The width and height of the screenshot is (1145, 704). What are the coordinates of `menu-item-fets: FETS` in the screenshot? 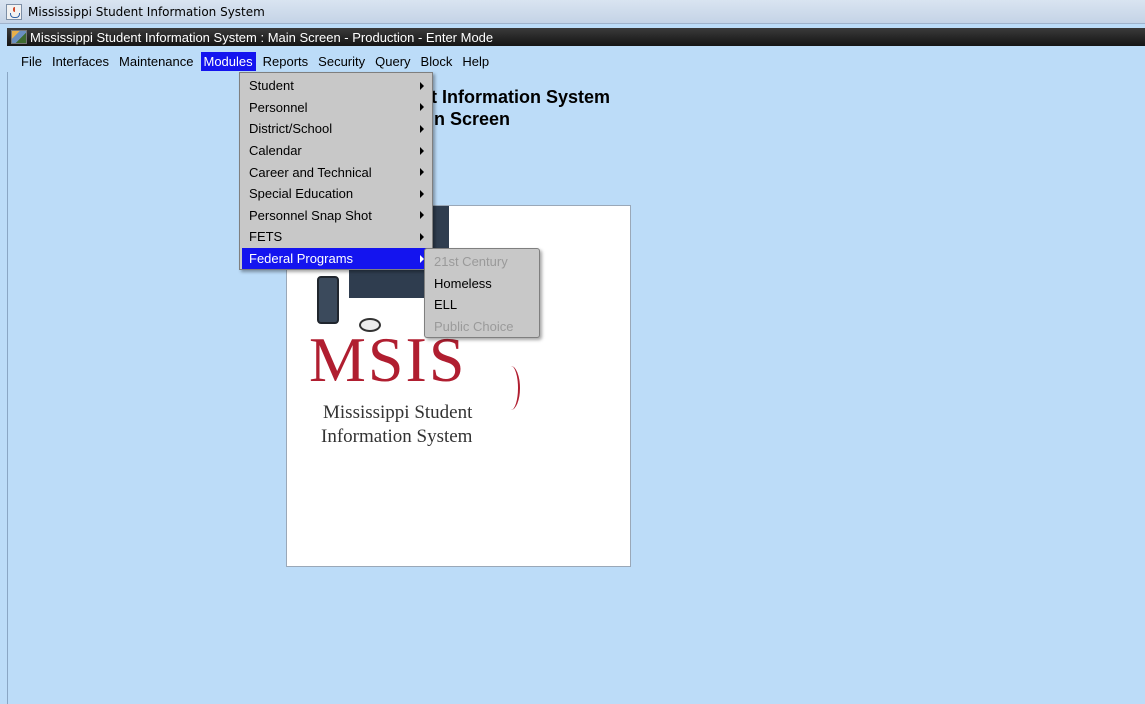 It's located at (336, 237).